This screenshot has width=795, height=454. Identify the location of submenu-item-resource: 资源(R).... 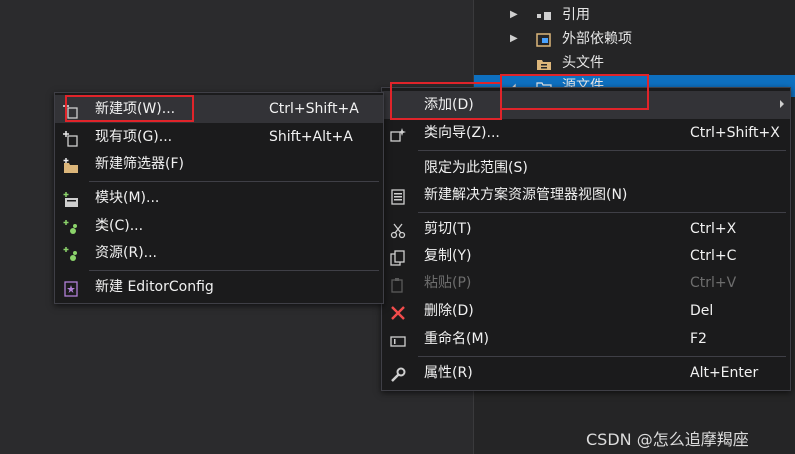
(219, 253).